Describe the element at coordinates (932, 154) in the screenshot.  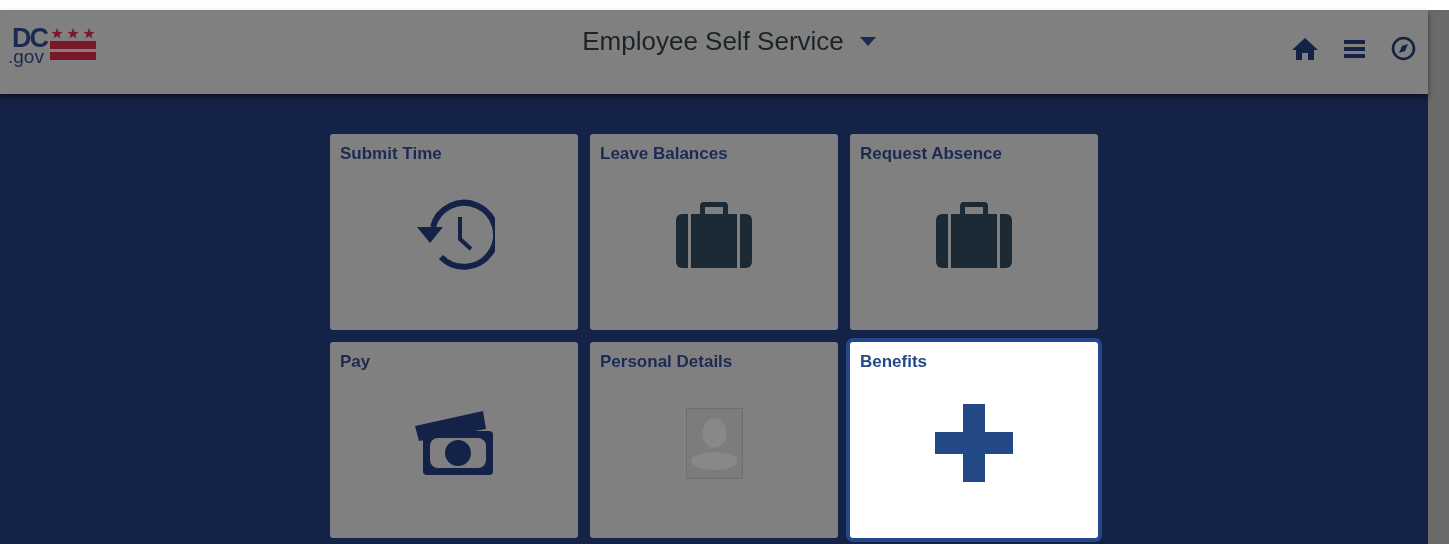
I see `tile-title: Request Absence` at that location.